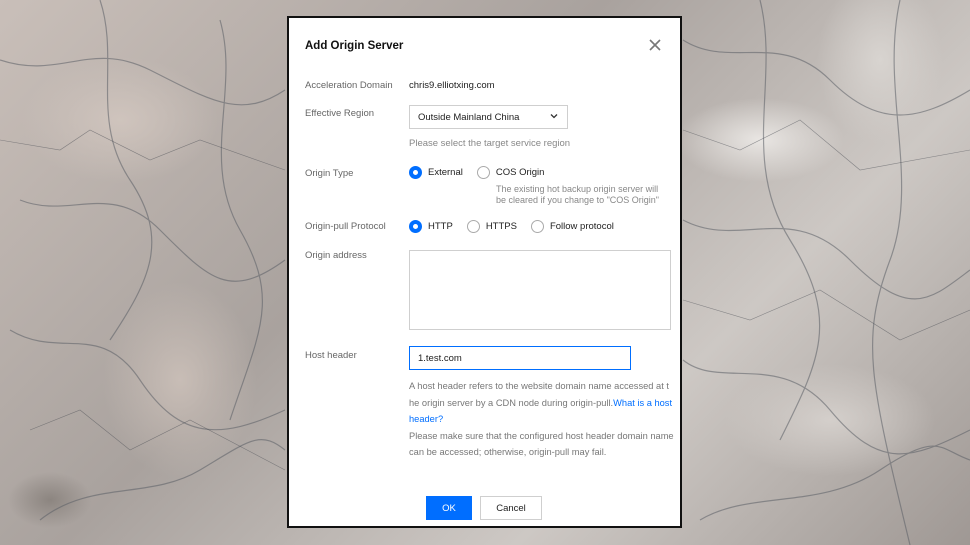 The height and width of the screenshot is (545, 970). Describe the element at coordinates (440, 226) in the screenshot. I see `protocol-http-label: HTTP` at that location.